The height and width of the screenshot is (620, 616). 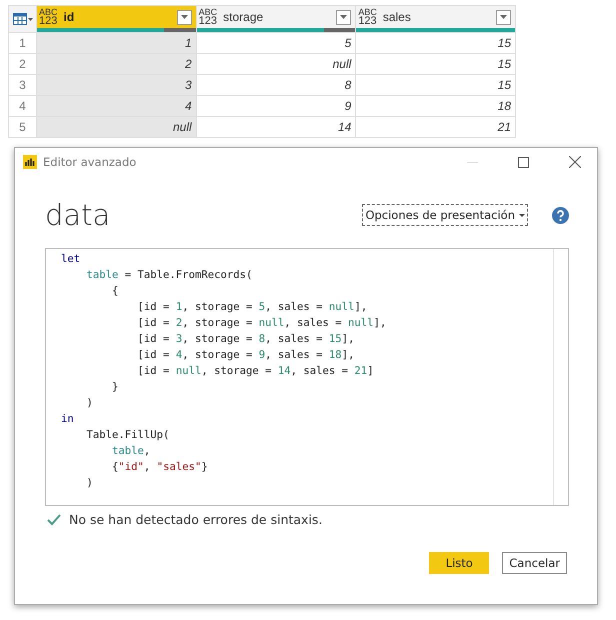 I want to click on table-cell: 18, so click(x=436, y=106).